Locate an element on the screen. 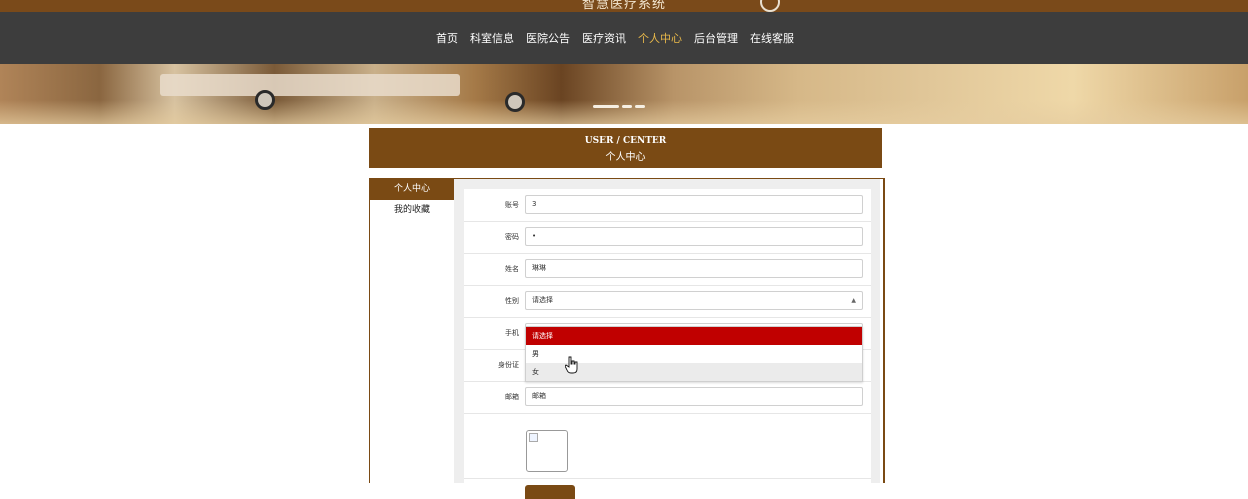 This screenshot has width=1248, height=499. password-label: 密码 is located at coordinates (512, 237).